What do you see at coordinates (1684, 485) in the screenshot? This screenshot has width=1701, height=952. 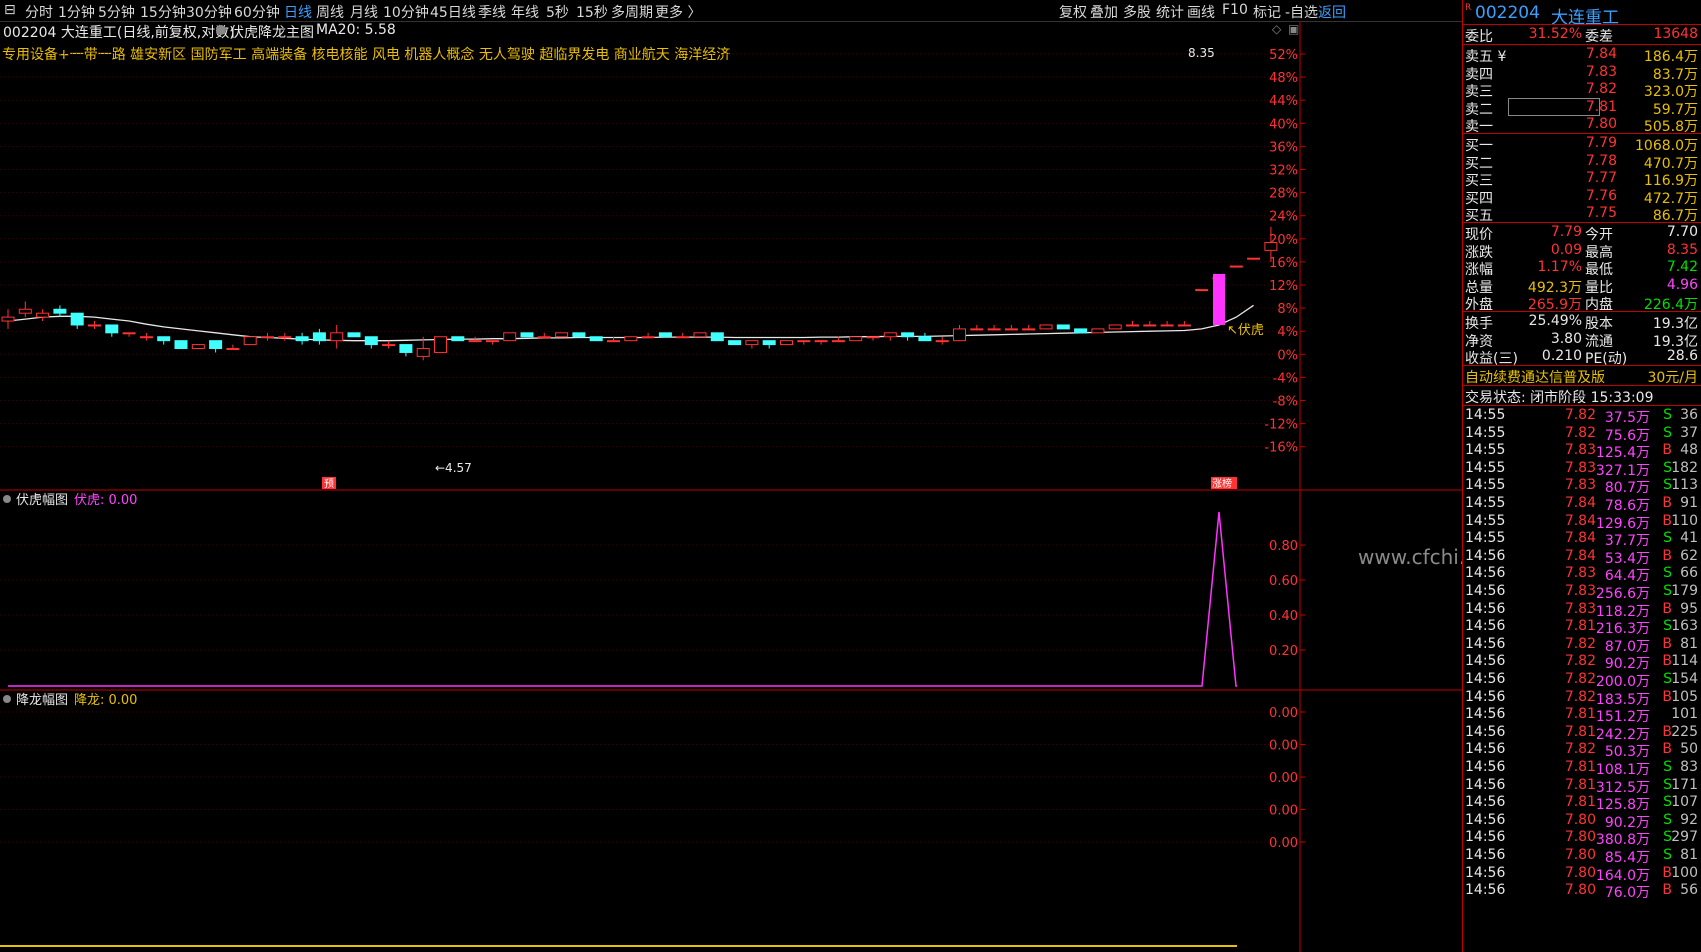 I see `tick-count: 113` at bounding box center [1684, 485].